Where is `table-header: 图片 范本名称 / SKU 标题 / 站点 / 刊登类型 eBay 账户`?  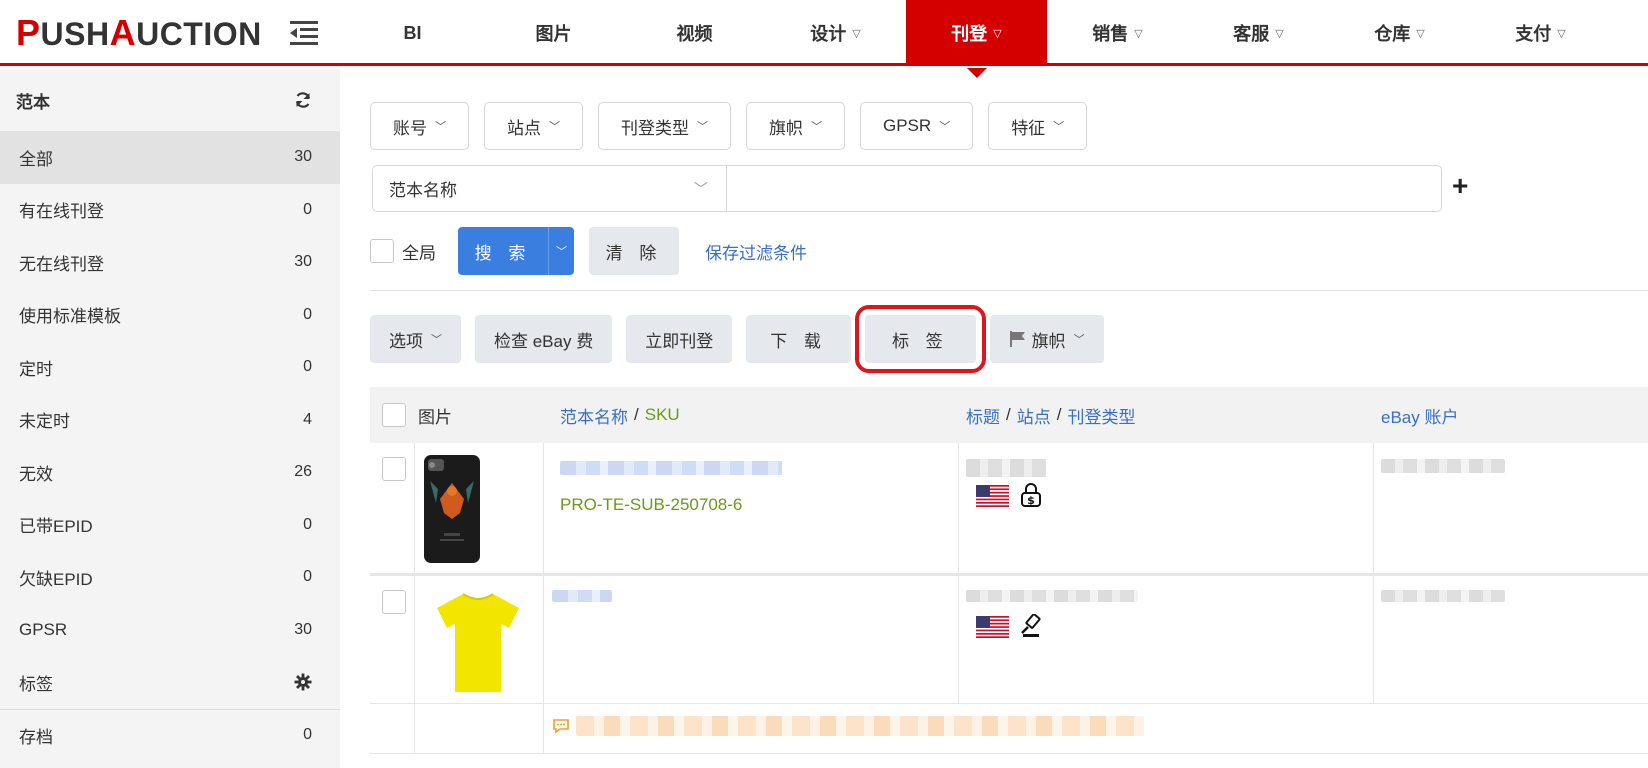 table-header: 图片 范本名称 / SKU 标题 / 站点 / 刊登类型 eBay 账户 is located at coordinates (1009, 415).